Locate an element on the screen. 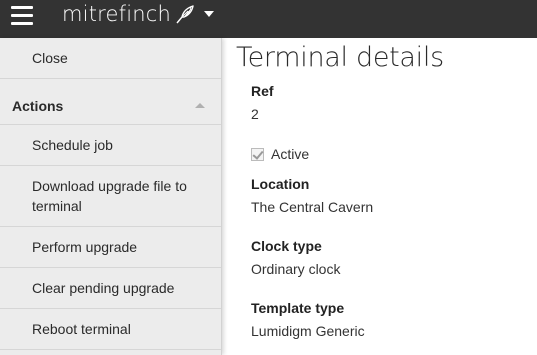 Image resolution: width=537 pixels, height=355 pixels. active-checkbox-row: Active is located at coordinates (280, 154).